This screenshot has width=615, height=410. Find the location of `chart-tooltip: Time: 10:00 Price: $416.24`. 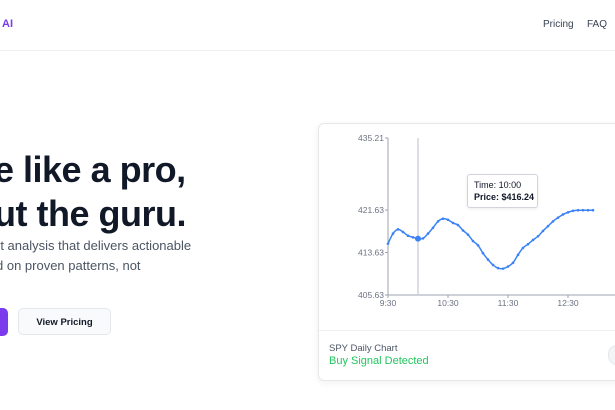

chart-tooltip: Time: 10:00 Price: $416.24 is located at coordinates (502, 191).